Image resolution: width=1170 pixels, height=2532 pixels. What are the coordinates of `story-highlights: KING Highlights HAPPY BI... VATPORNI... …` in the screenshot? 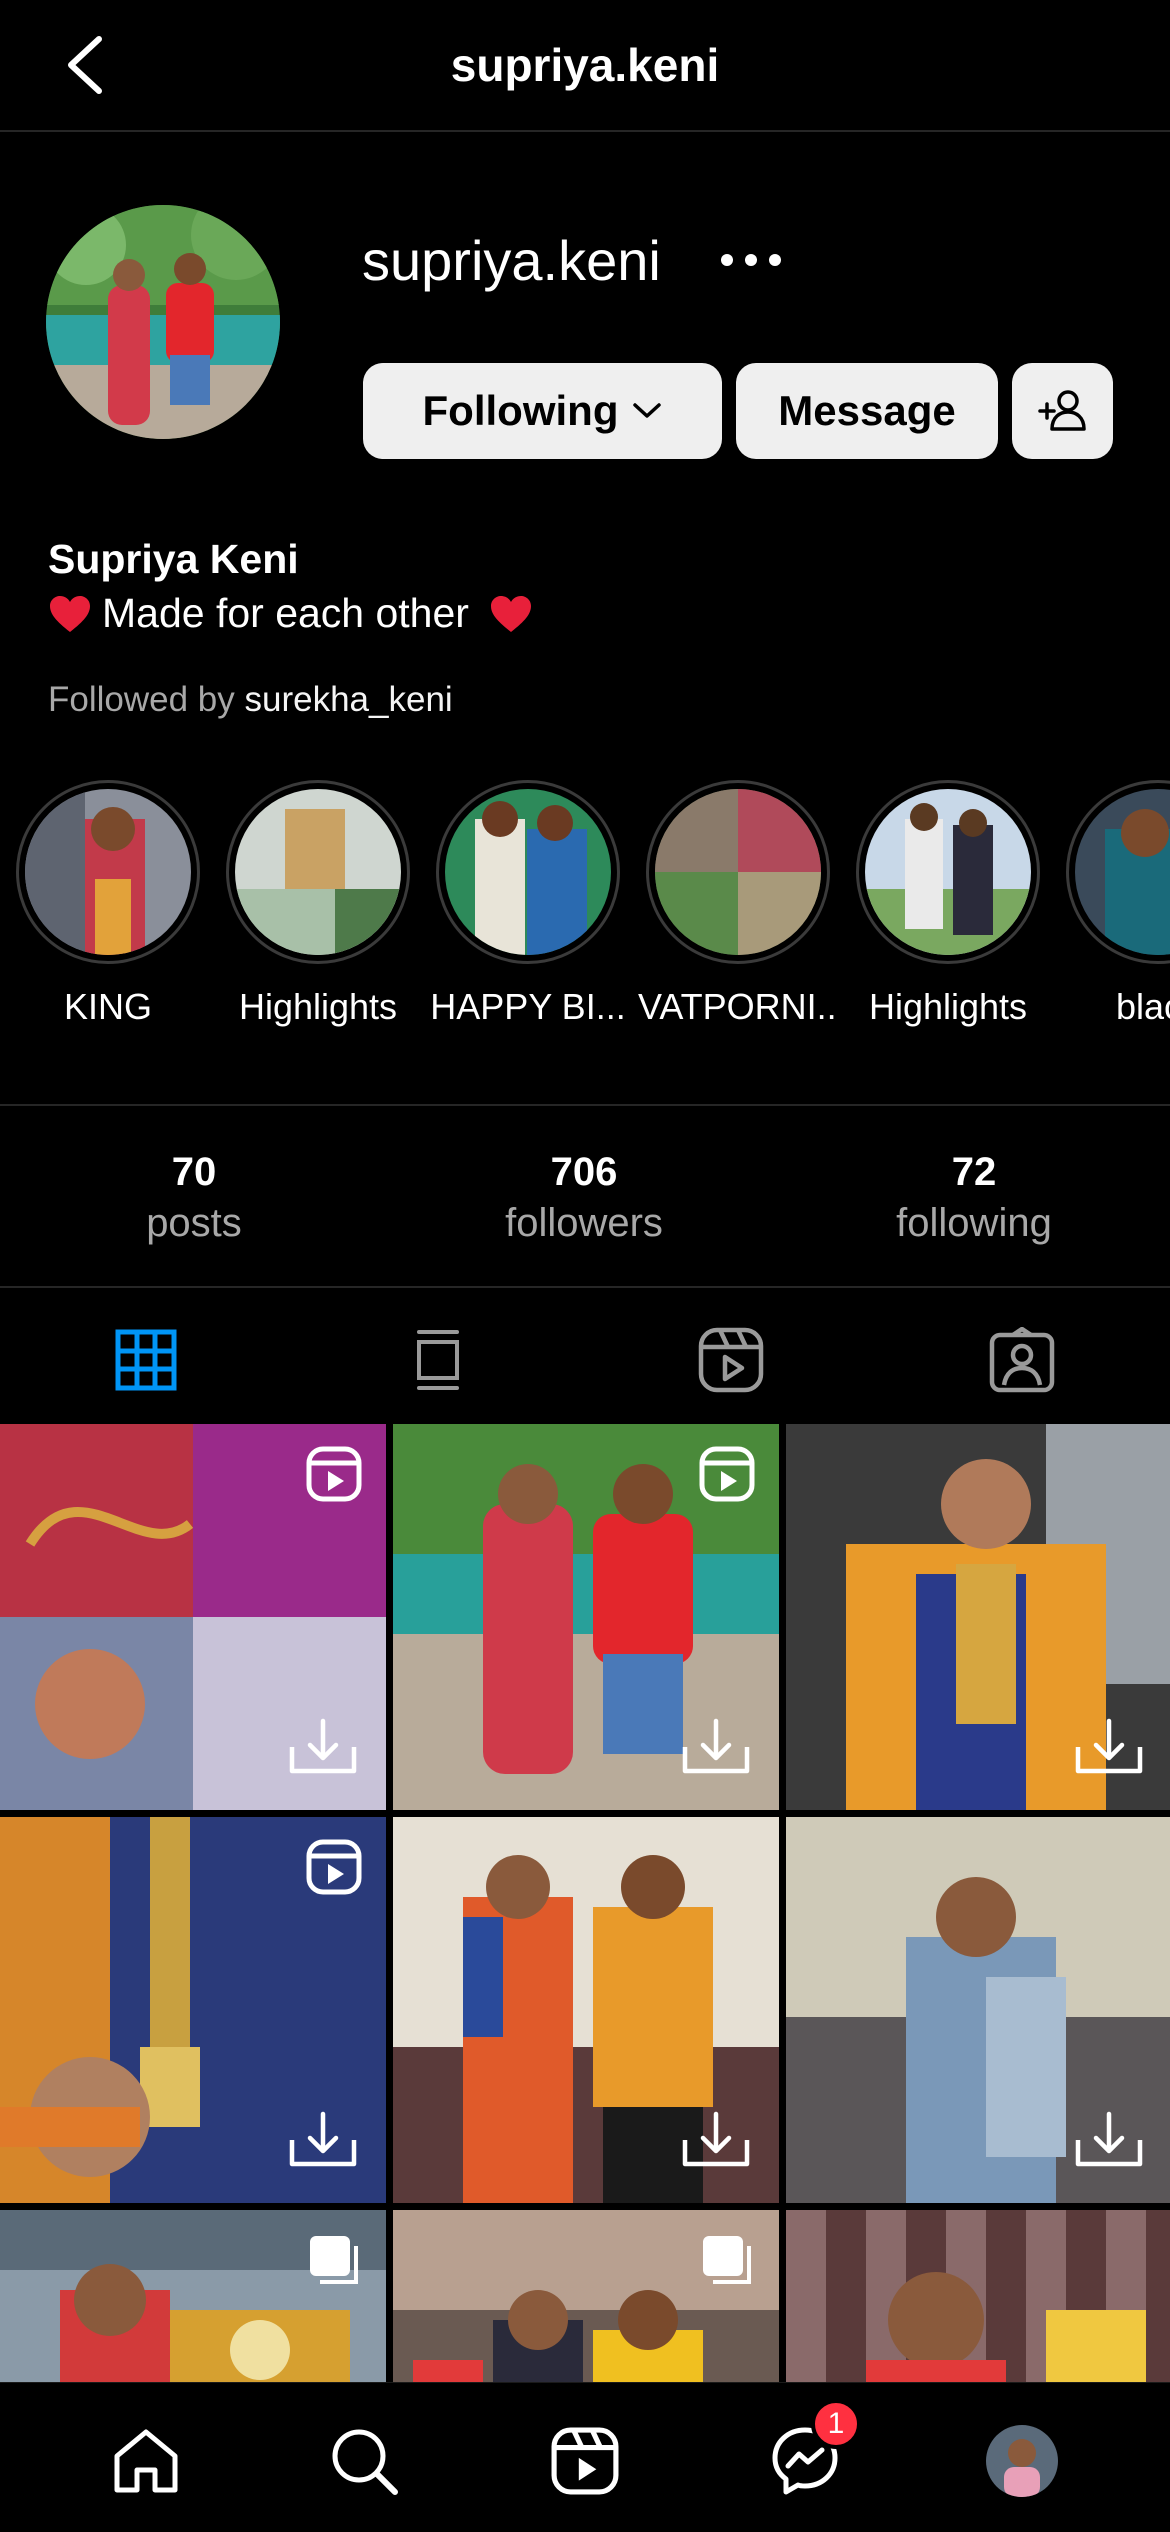 It's located at (585, 910).